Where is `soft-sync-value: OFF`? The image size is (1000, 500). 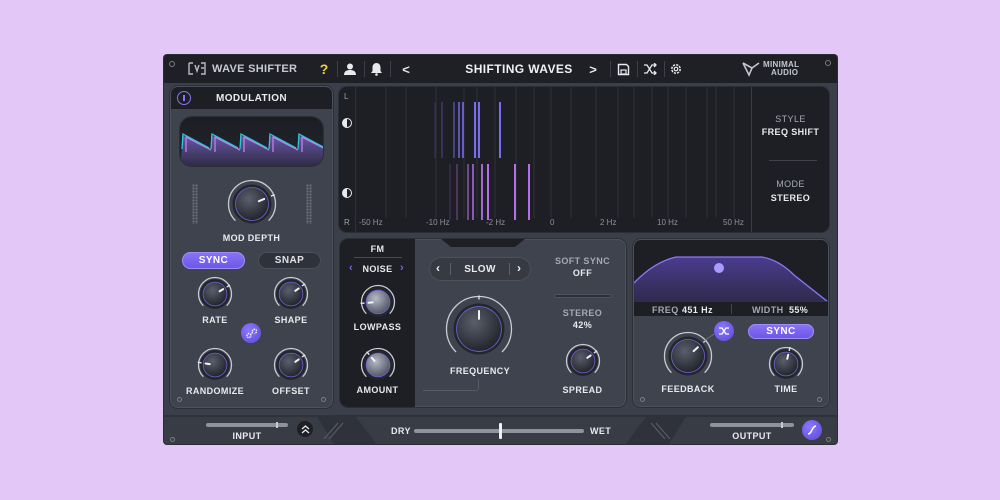 soft-sync-value: OFF is located at coordinates (582, 273).